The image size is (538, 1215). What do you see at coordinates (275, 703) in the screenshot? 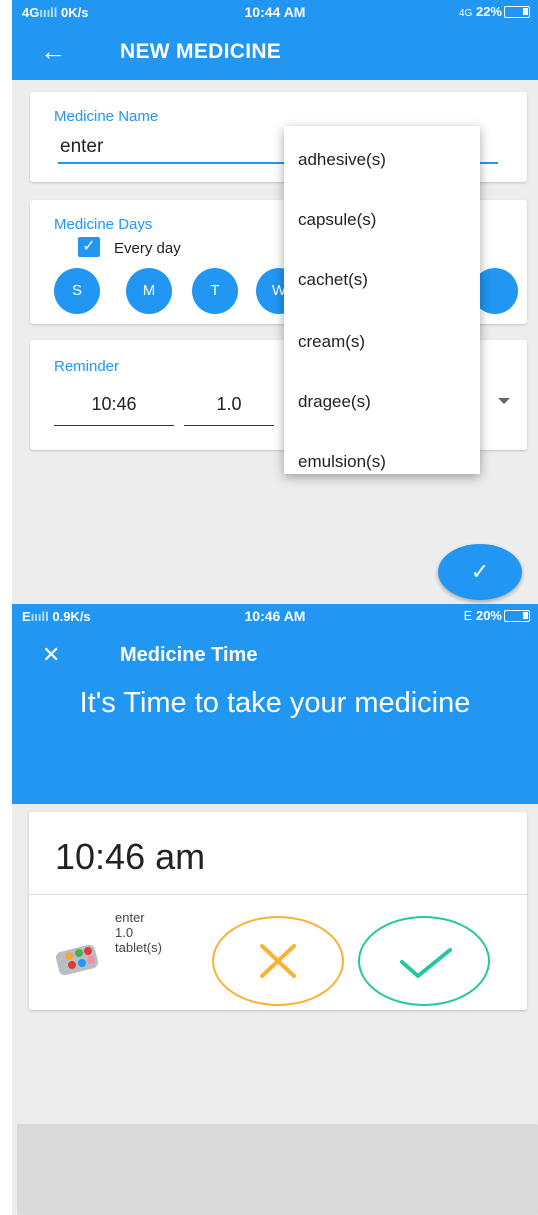
I see `alarm-message: It's Time to take your medicine` at bounding box center [275, 703].